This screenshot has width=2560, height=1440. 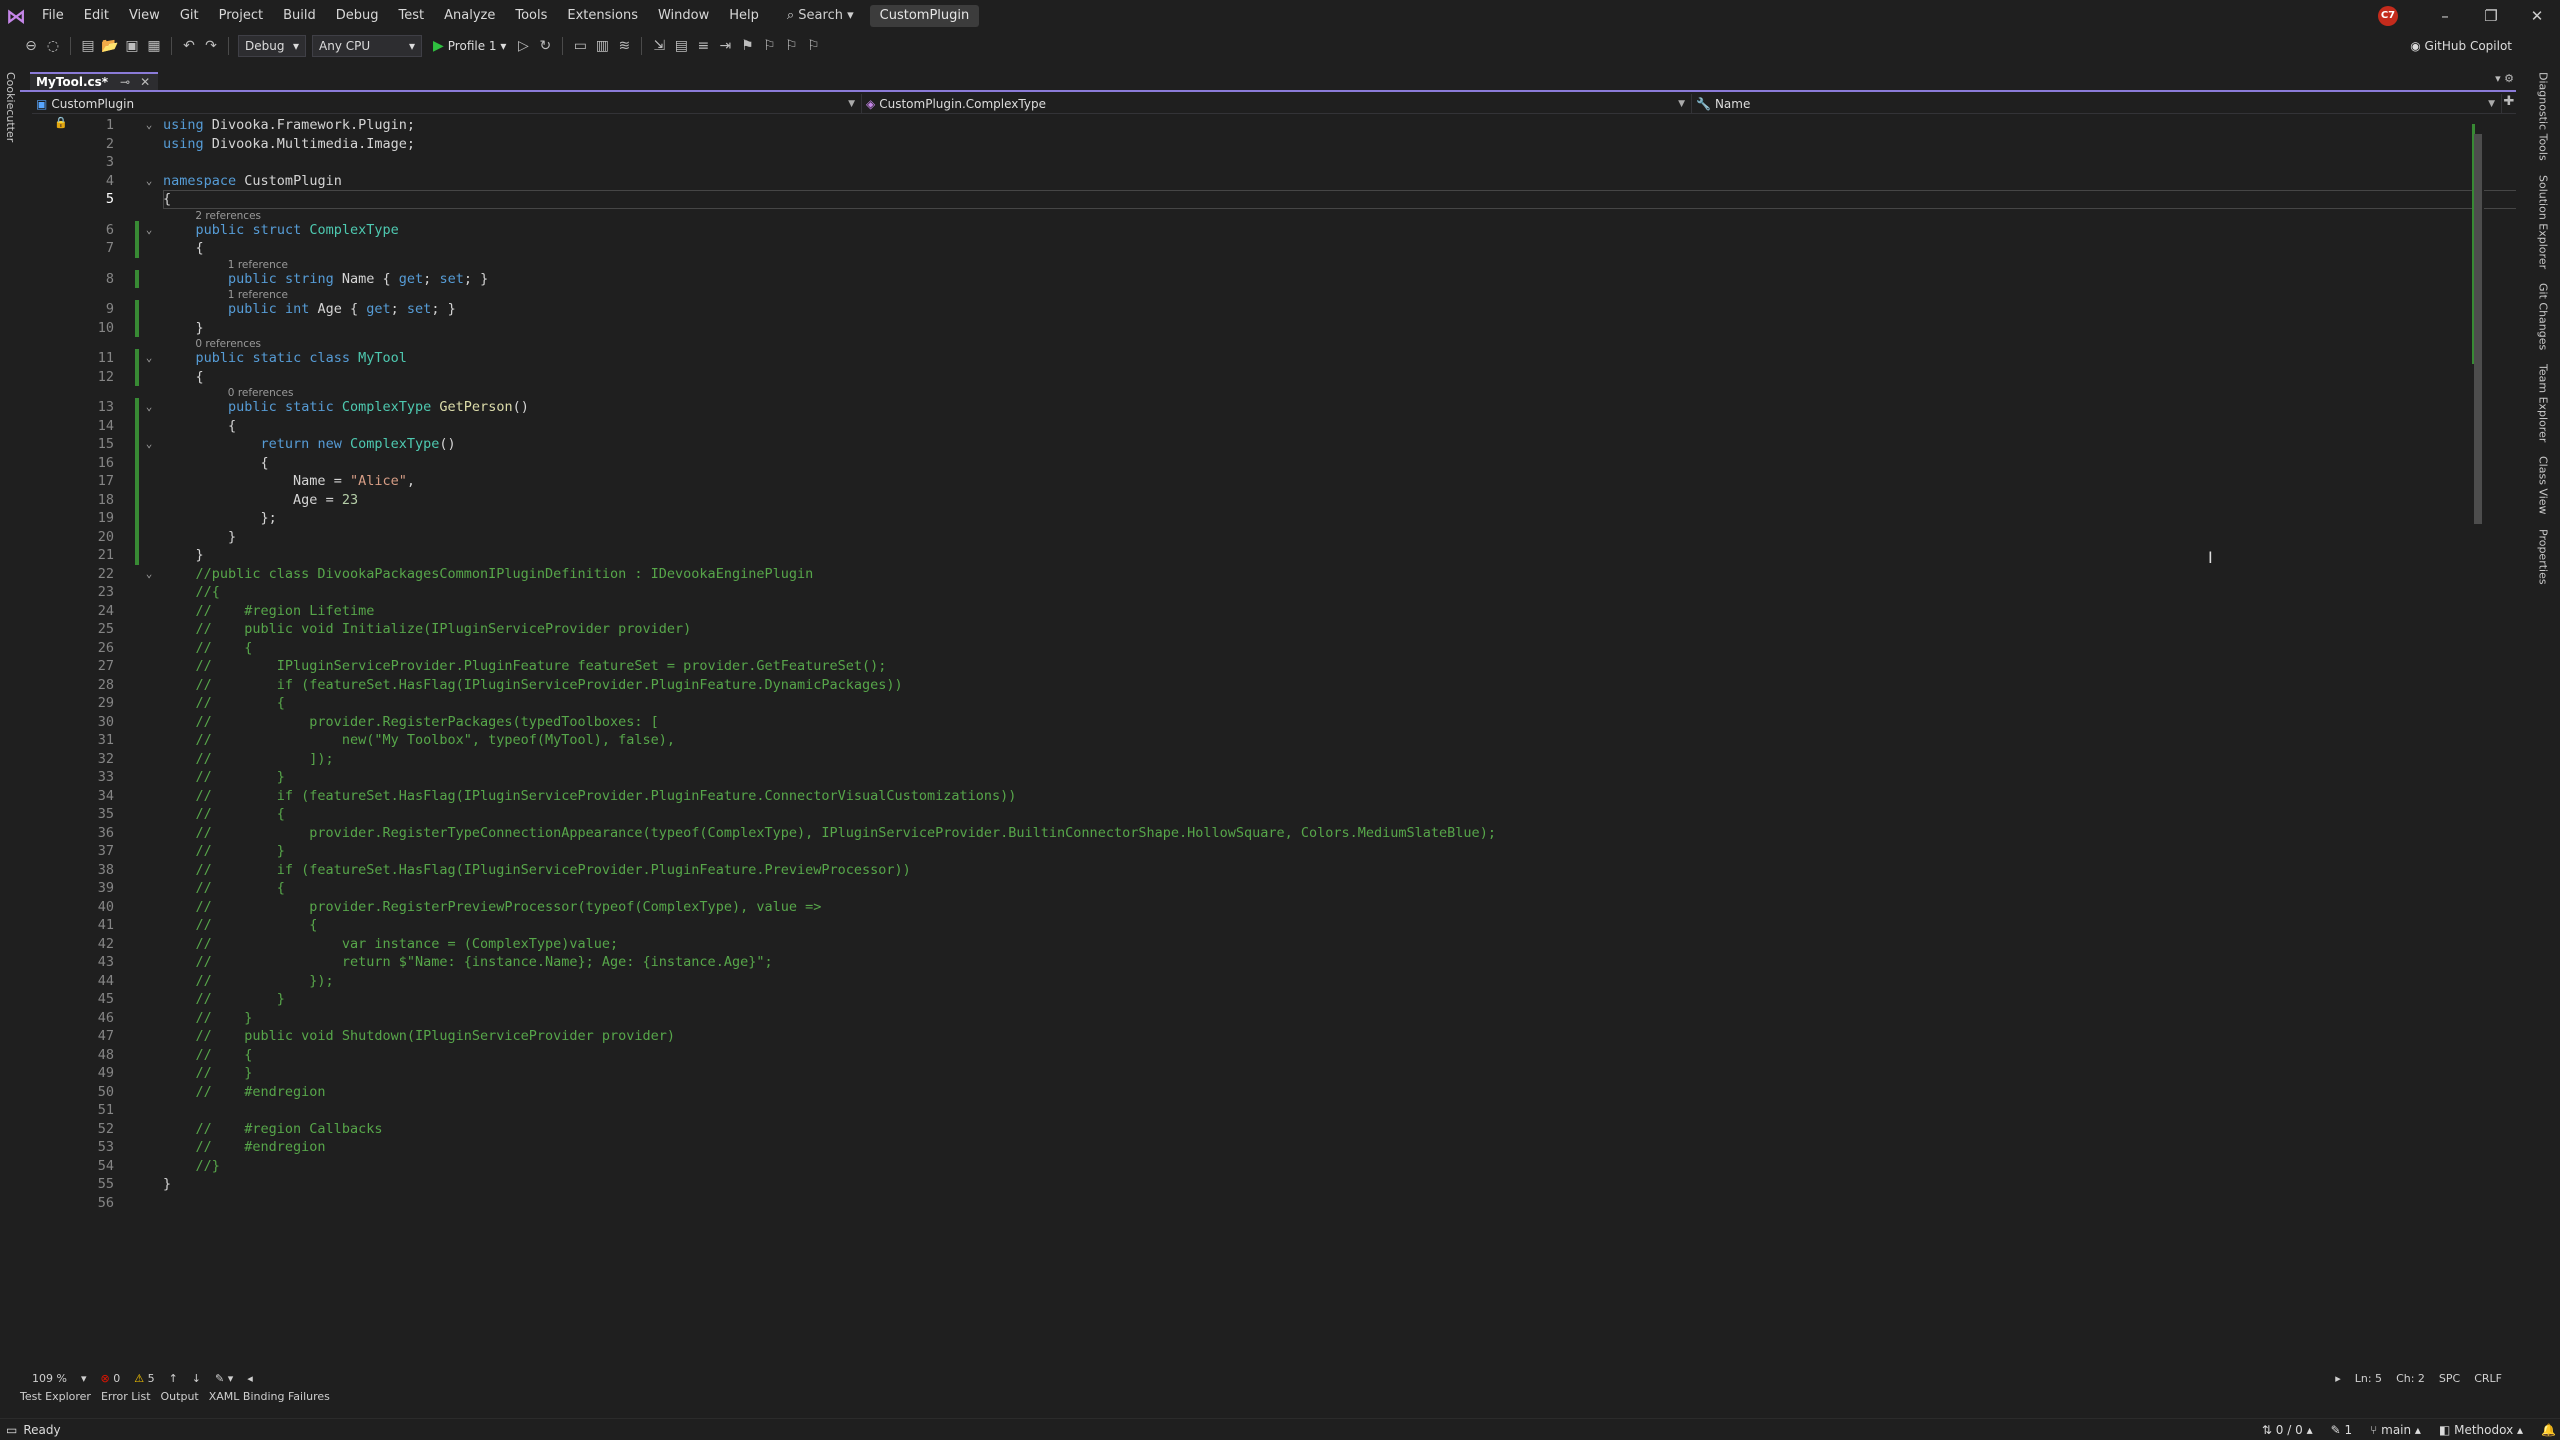 What do you see at coordinates (2368, 1378) in the screenshot?
I see `line-number: Ln: 5` at bounding box center [2368, 1378].